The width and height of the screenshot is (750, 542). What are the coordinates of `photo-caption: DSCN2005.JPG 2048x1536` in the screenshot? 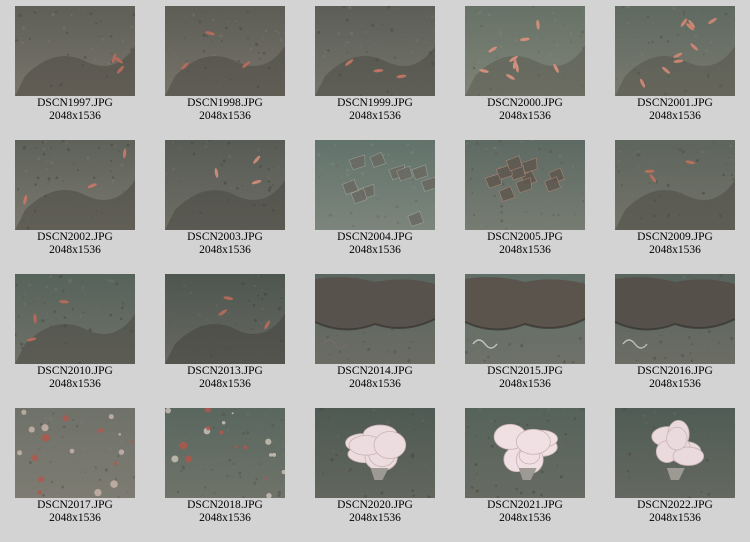 It's located at (525, 244).